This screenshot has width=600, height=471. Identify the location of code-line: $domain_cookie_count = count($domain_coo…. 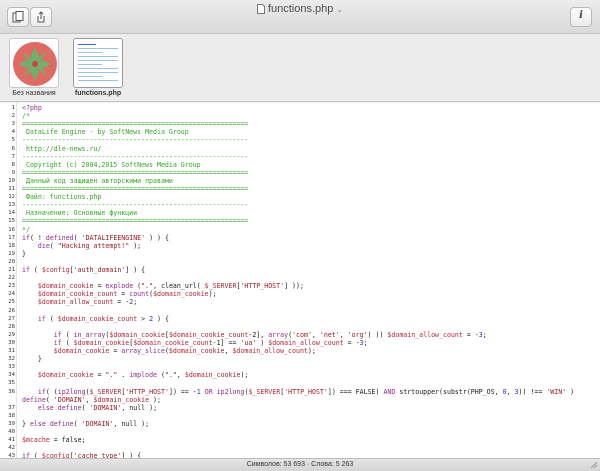
(119, 294).